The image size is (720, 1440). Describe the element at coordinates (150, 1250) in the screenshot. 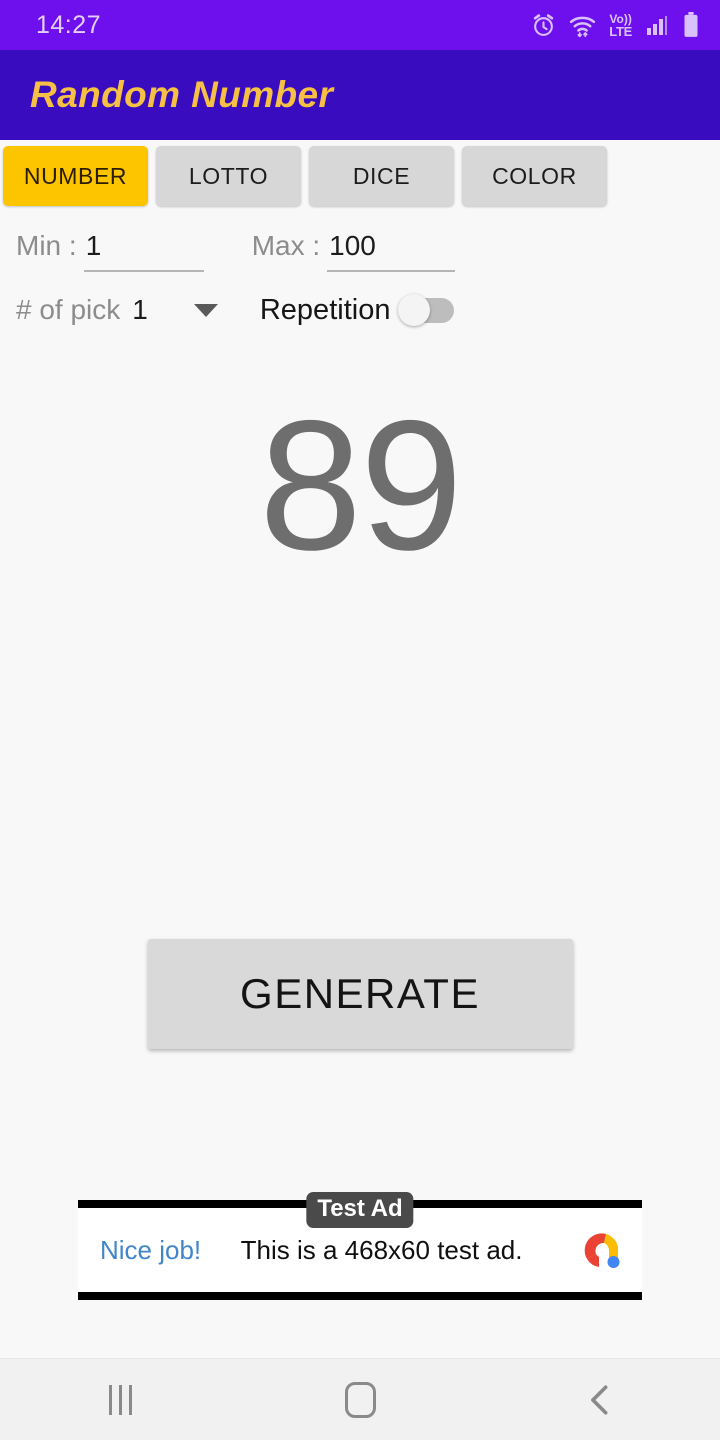

I see `ad-cta-link: Nice job!` at that location.